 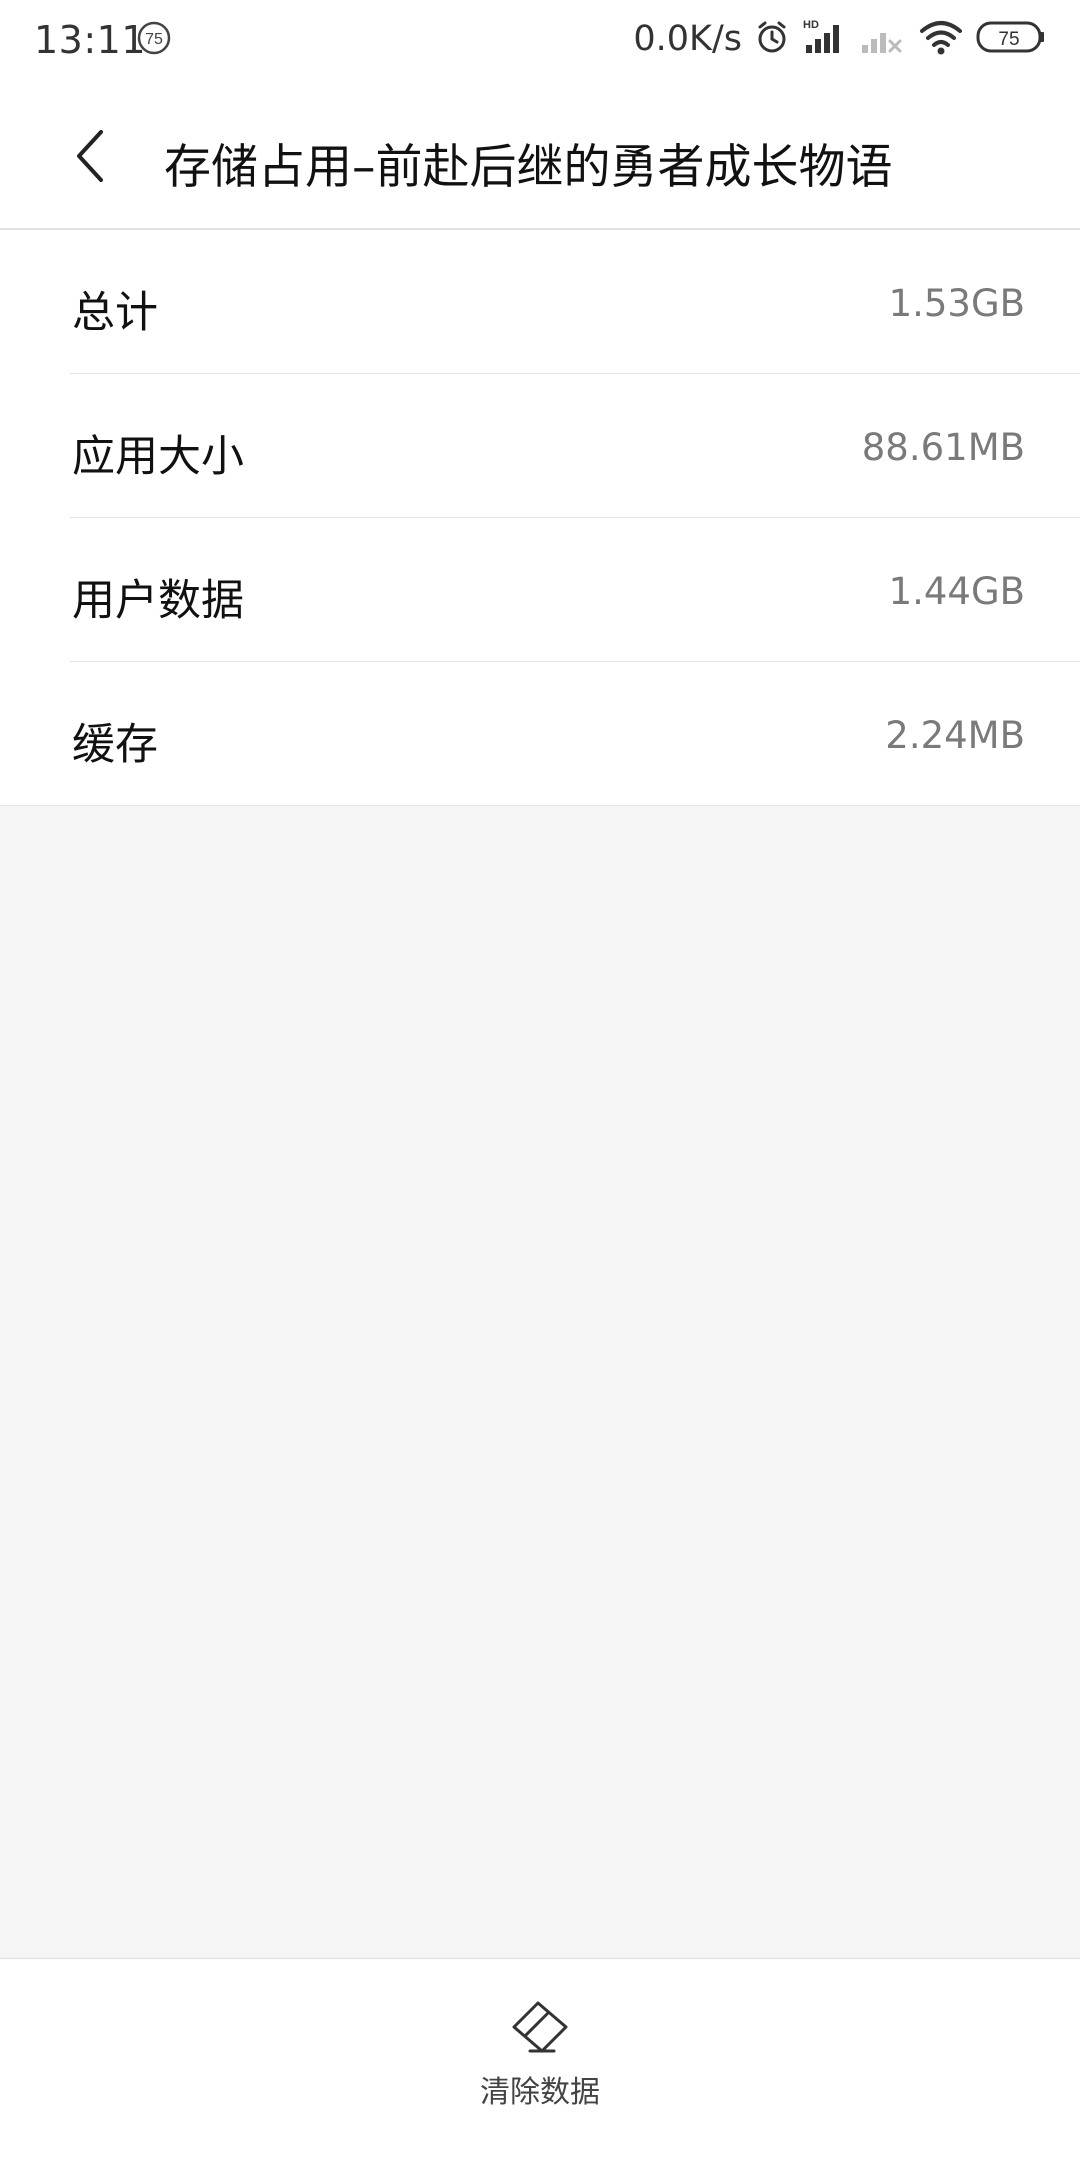 What do you see at coordinates (158, 601) in the screenshot?
I see `storage-row-label: 用户数据` at bounding box center [158, 601].